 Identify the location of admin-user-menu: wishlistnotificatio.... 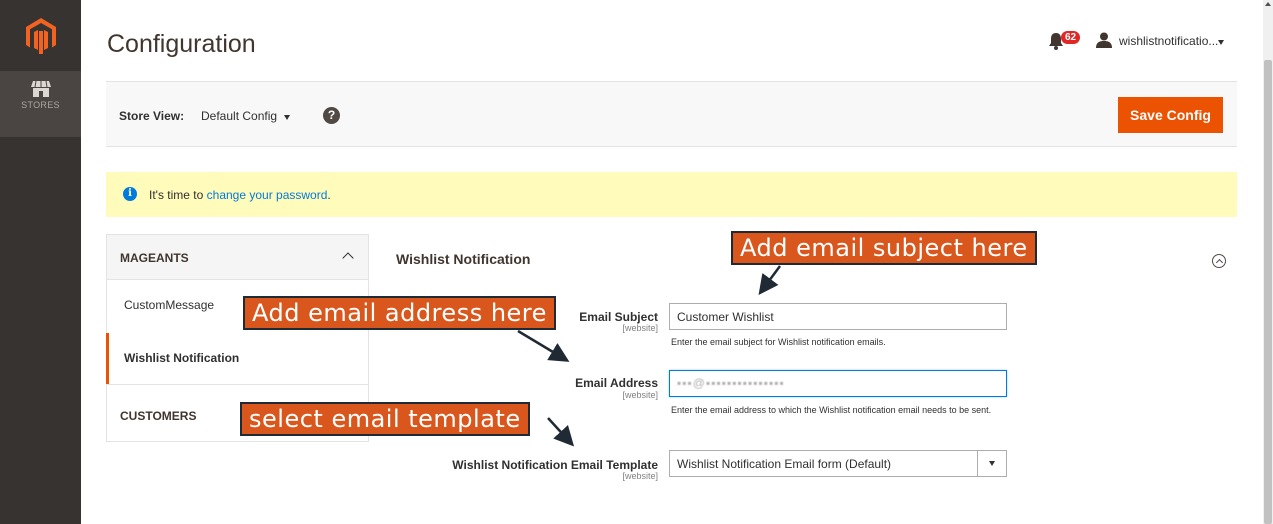
(1168, 41).